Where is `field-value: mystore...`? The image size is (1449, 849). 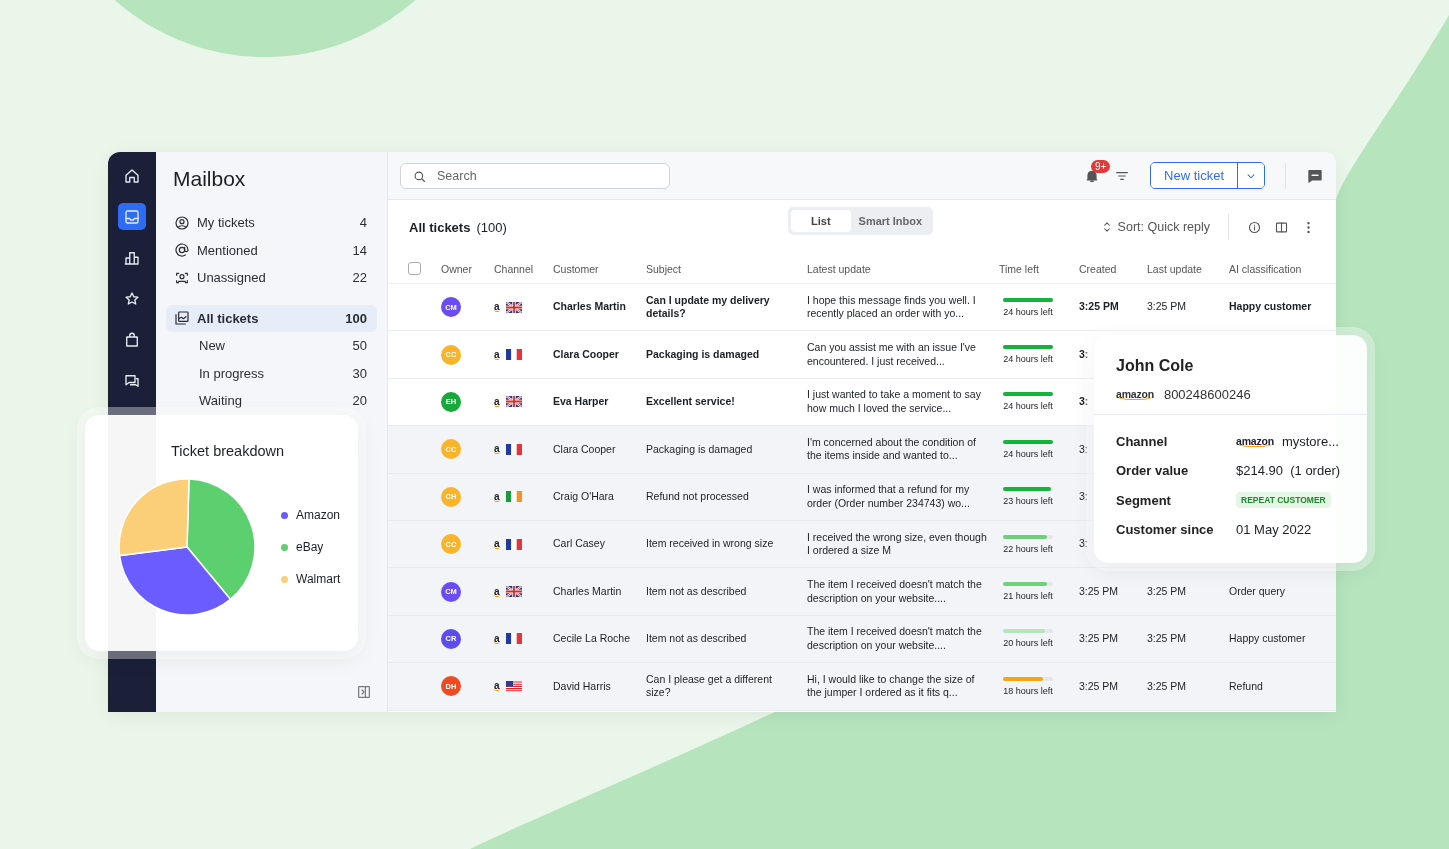 field-value: mystore... is located at coordinates (1310, 441).